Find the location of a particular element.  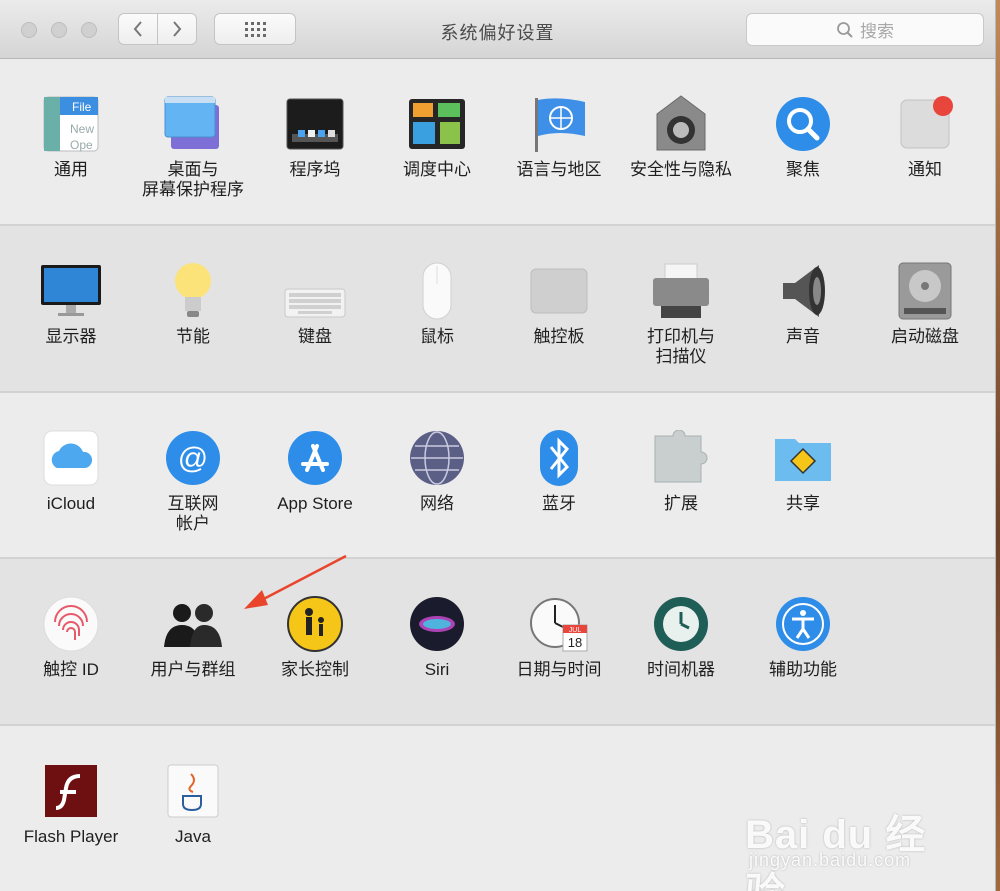

pref-notifications: 通知 is located at coordinates (925, 136).